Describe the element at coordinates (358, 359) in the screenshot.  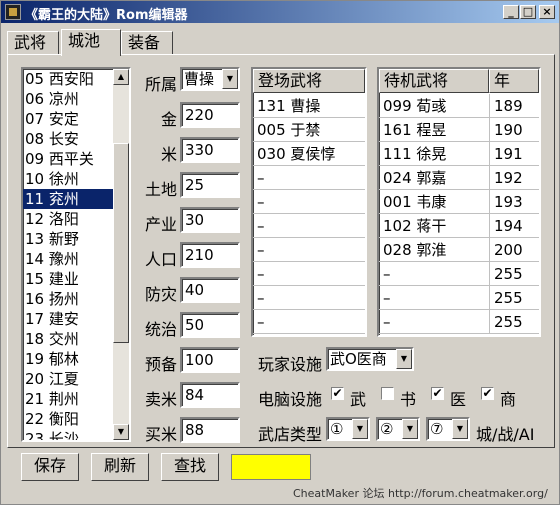
I see `player-facility-value: 武O医商` at that location.